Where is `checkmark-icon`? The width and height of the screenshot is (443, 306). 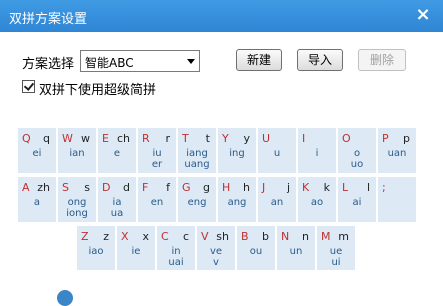
checkmark-icon is located at coordinates (29, 85).